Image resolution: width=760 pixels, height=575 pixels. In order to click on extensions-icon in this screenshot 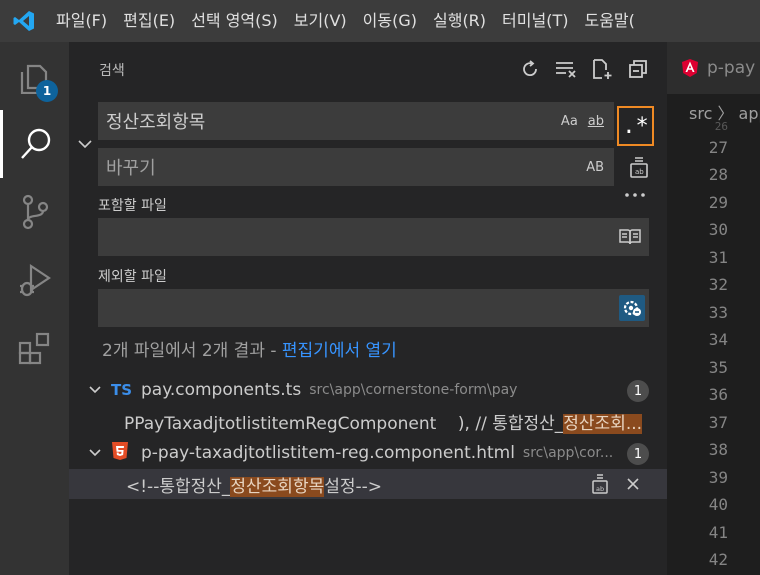, I will do `click(33, 348)`.